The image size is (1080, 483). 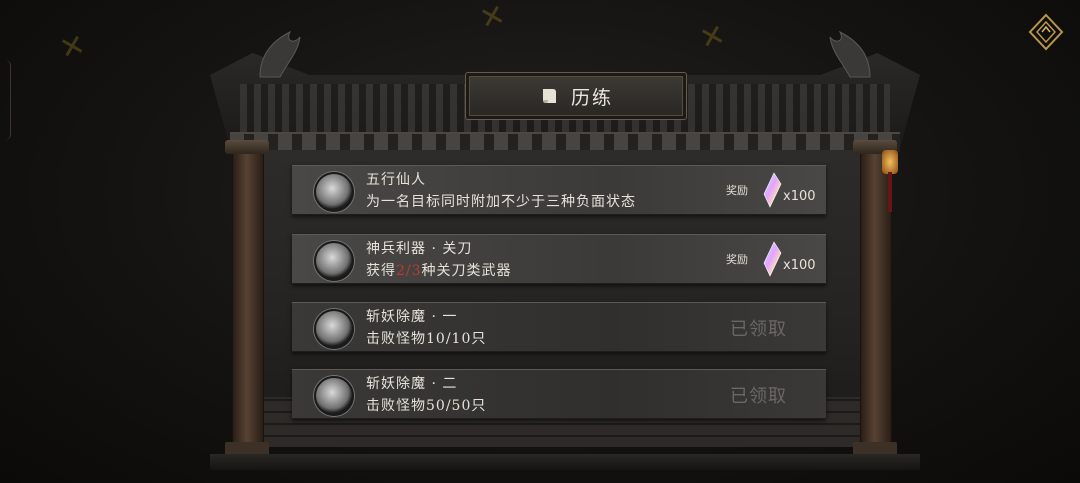 I want to click on title-plaque: 历练, so click(x=576, y=96).